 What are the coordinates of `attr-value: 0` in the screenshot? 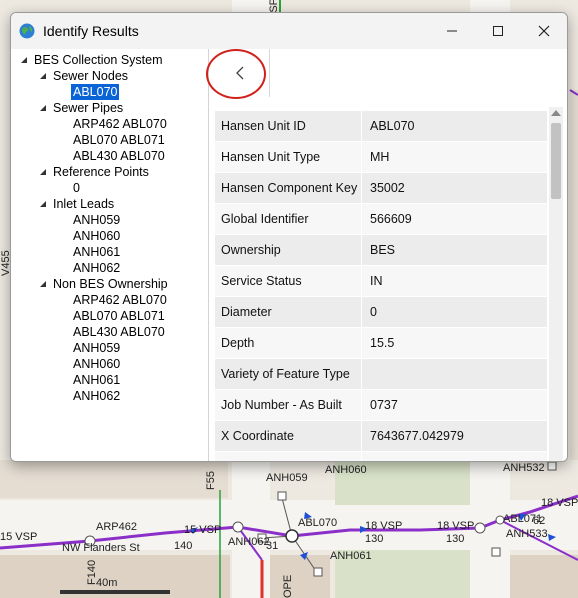 It's located at (373, 312).